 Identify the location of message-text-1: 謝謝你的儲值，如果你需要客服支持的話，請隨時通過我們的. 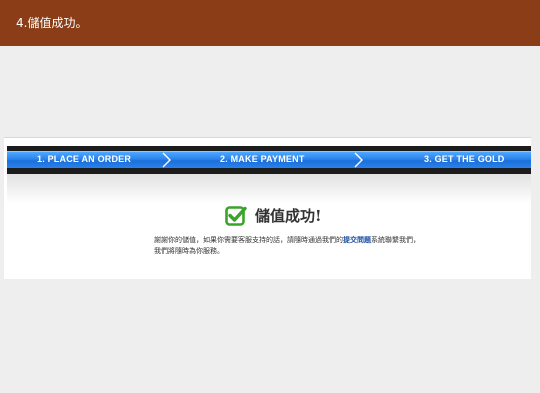
(248, 240).